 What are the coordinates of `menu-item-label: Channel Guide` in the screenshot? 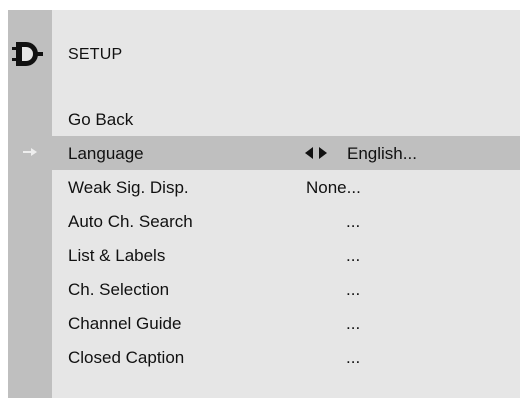 It's located at (125, 323).